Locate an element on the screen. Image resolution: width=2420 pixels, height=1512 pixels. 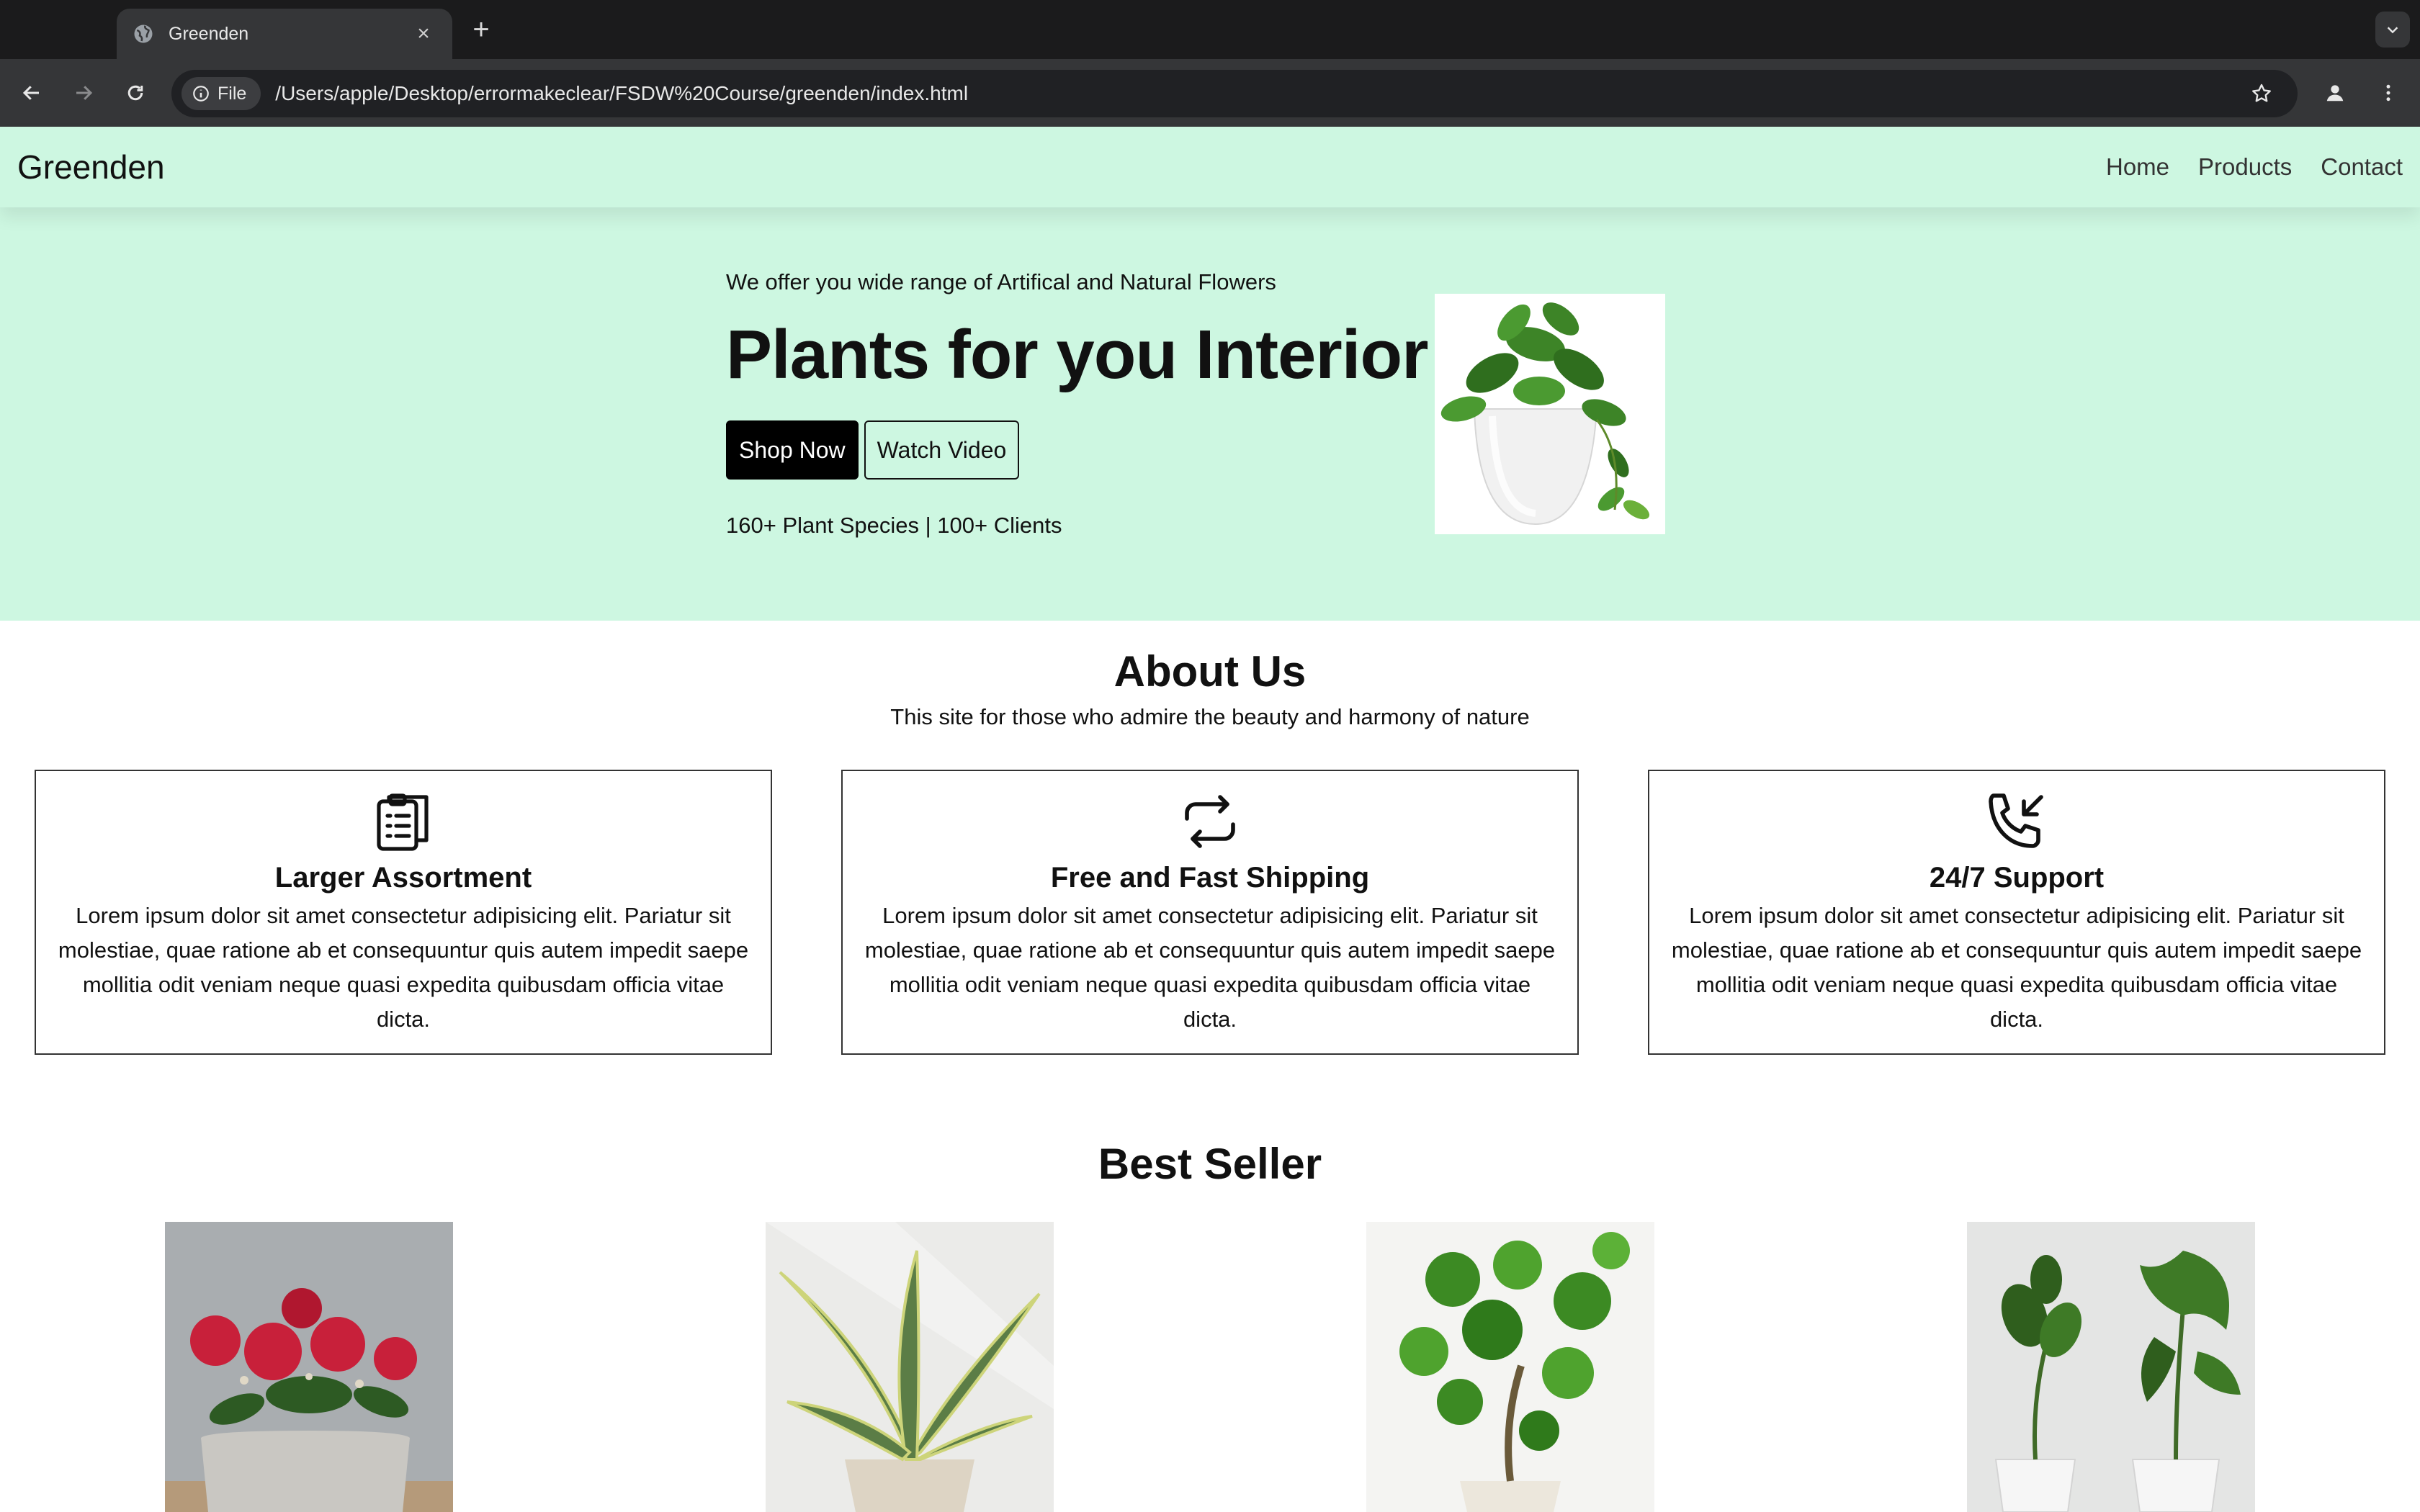
profile-button is located at coordinates (2335, 93).